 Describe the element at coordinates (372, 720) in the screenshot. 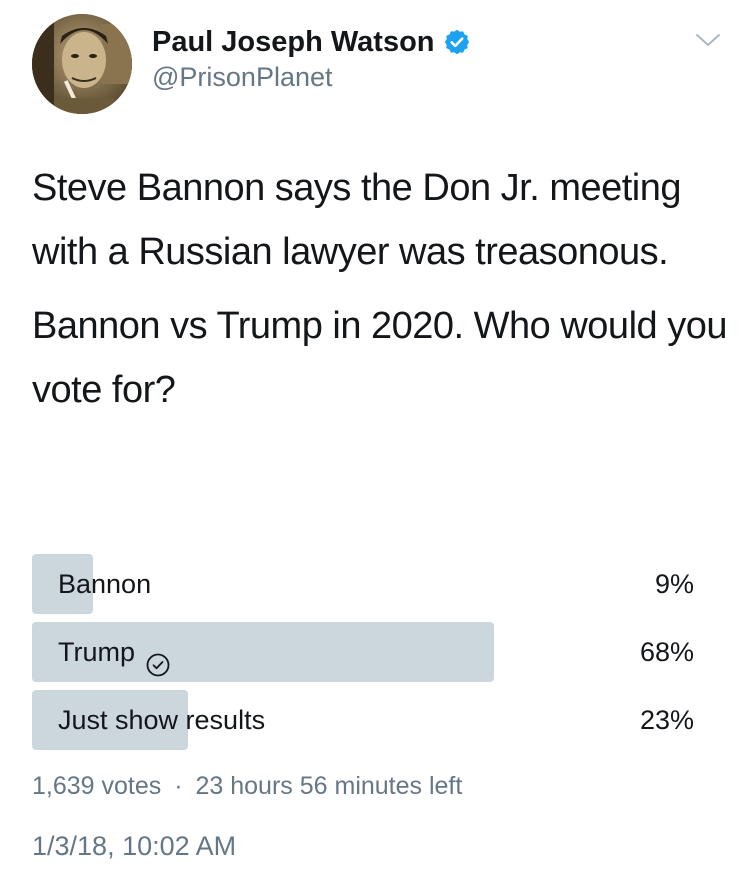

I see `poll-option-just-show-results: Just show results 23%` at that location.